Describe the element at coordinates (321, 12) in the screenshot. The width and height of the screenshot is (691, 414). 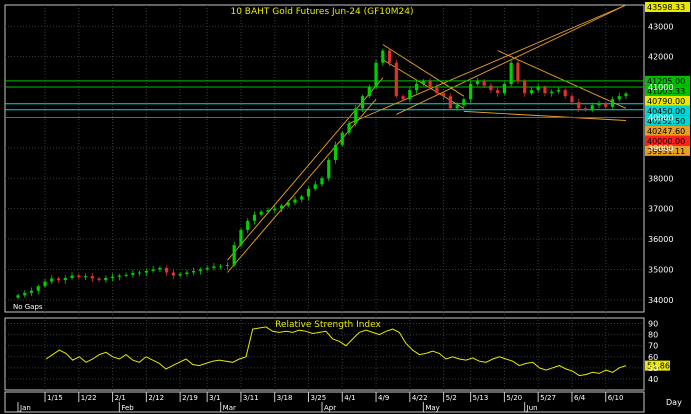
I see `chart-title: 10 BAHT Gold Futures Jun-24 (GF10M24)` at that location.